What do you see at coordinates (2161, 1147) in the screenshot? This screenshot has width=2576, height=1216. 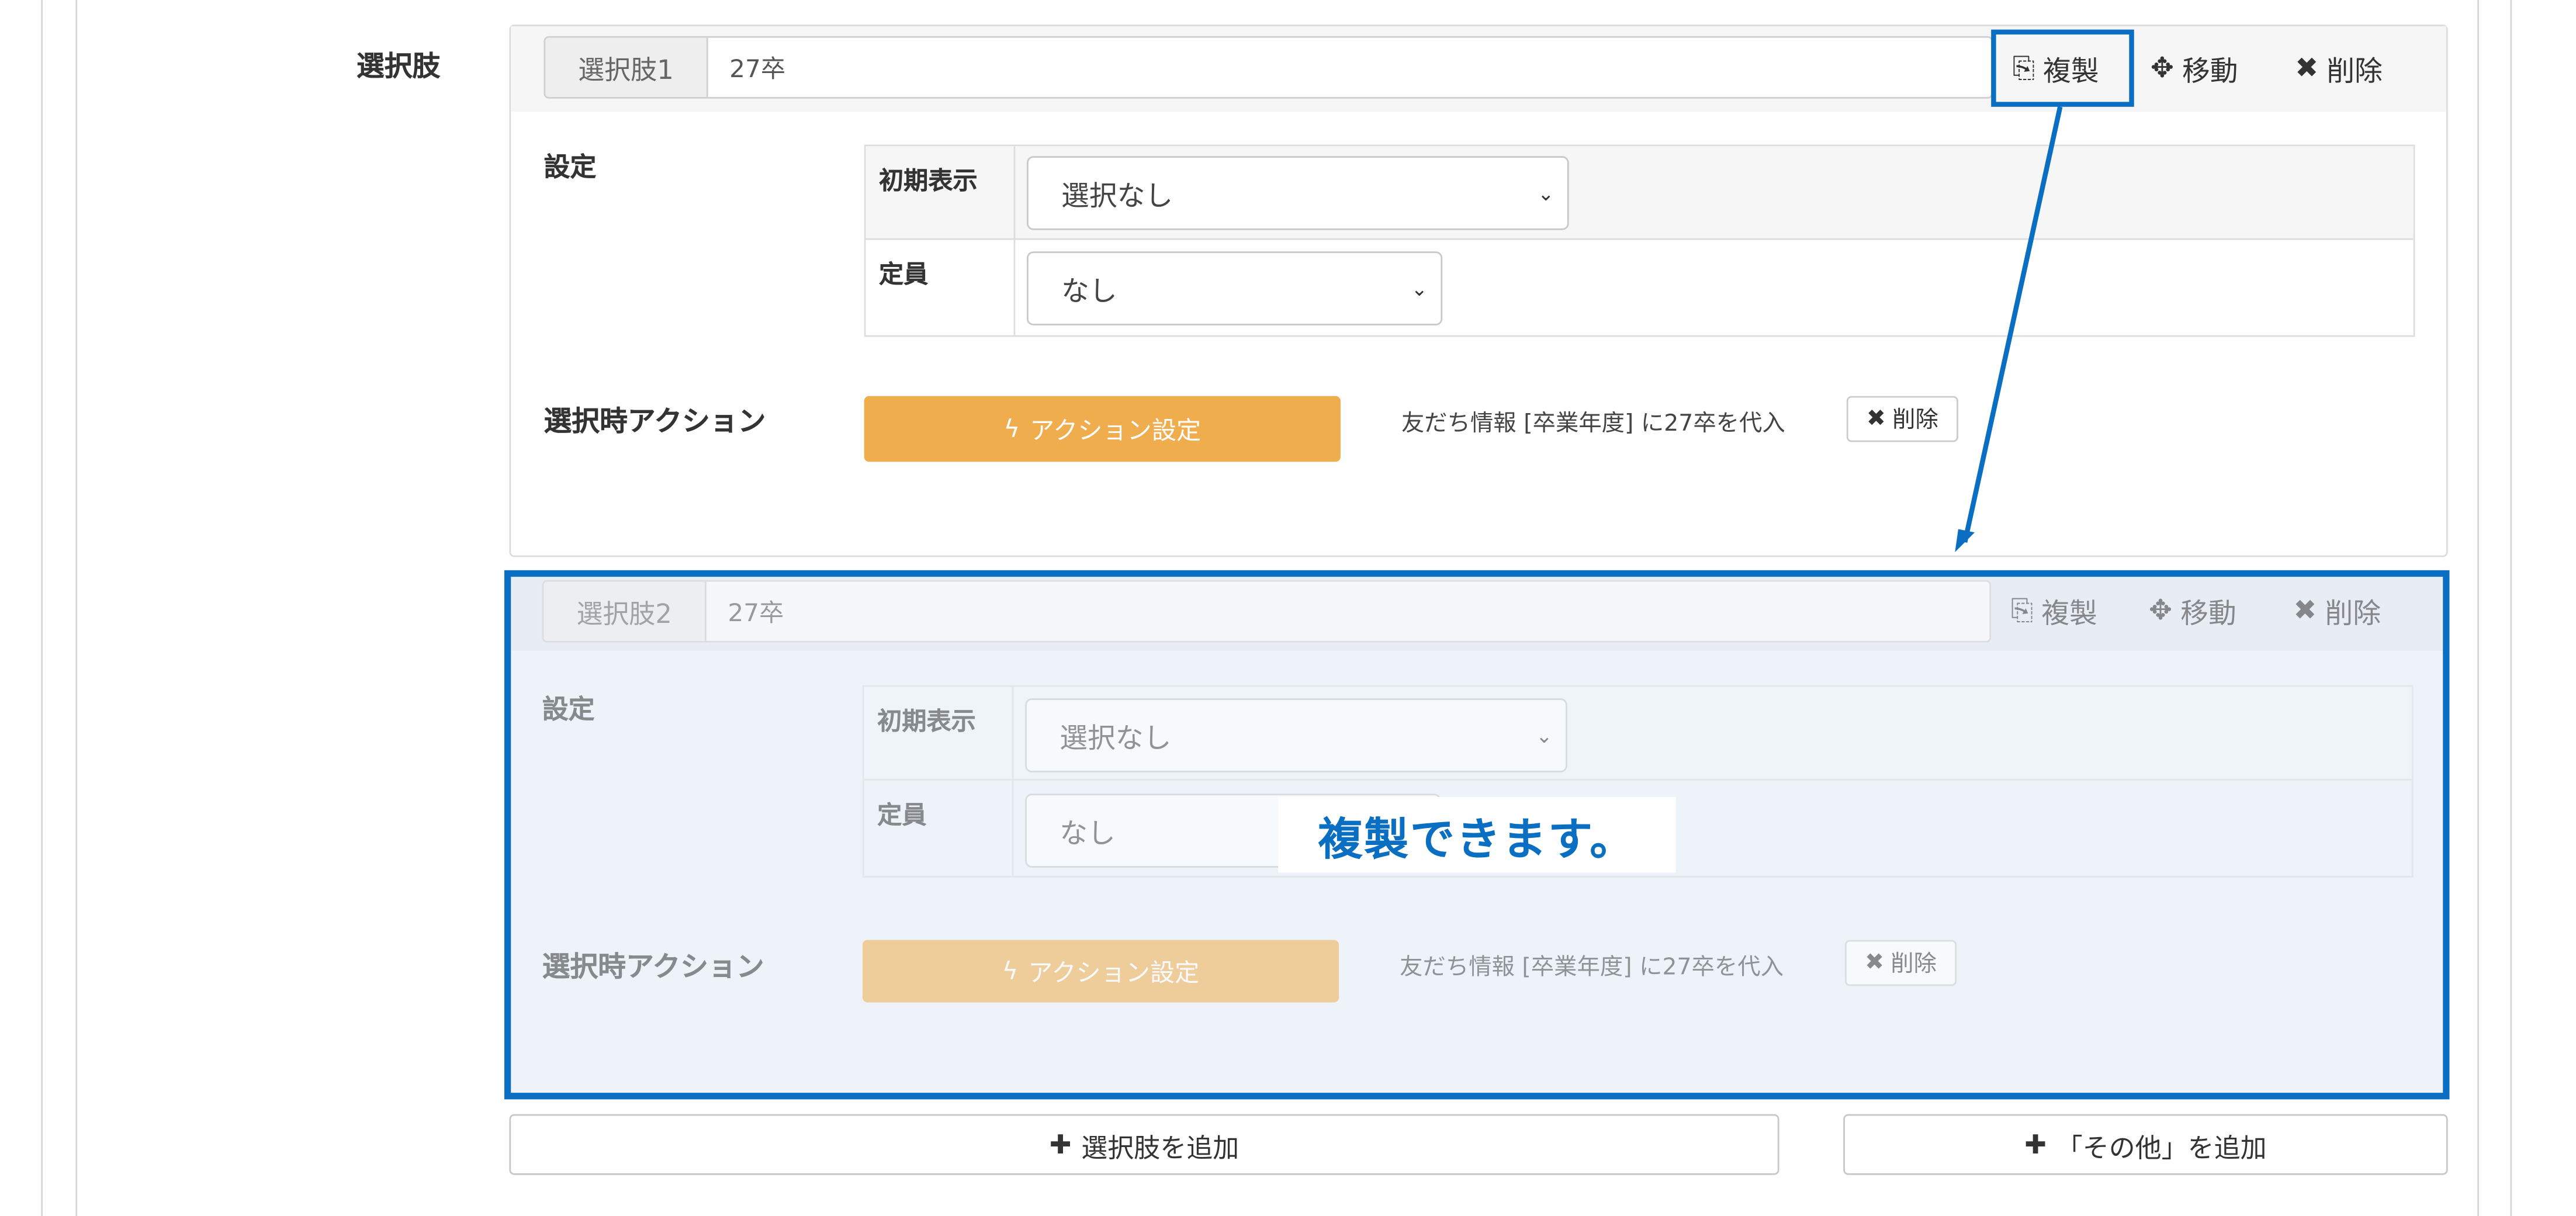 I see `add-other-label: 「その他」を追加` at bounding box center [2161, 1147].